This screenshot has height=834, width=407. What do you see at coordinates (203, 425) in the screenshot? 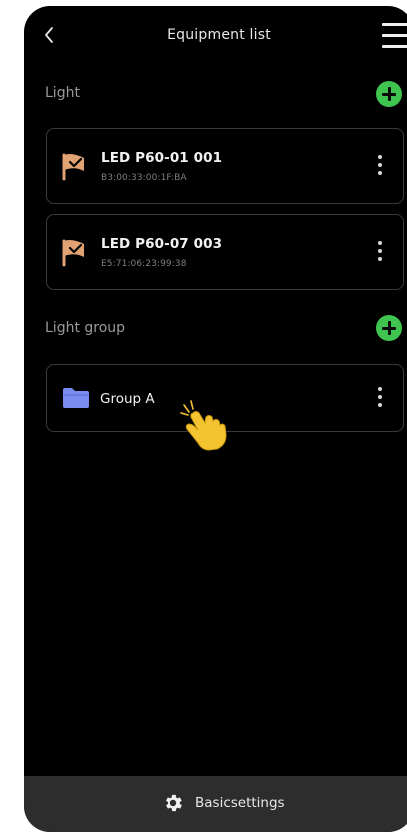
I see `tap-hand-icon` at bounding box center [203, 425].